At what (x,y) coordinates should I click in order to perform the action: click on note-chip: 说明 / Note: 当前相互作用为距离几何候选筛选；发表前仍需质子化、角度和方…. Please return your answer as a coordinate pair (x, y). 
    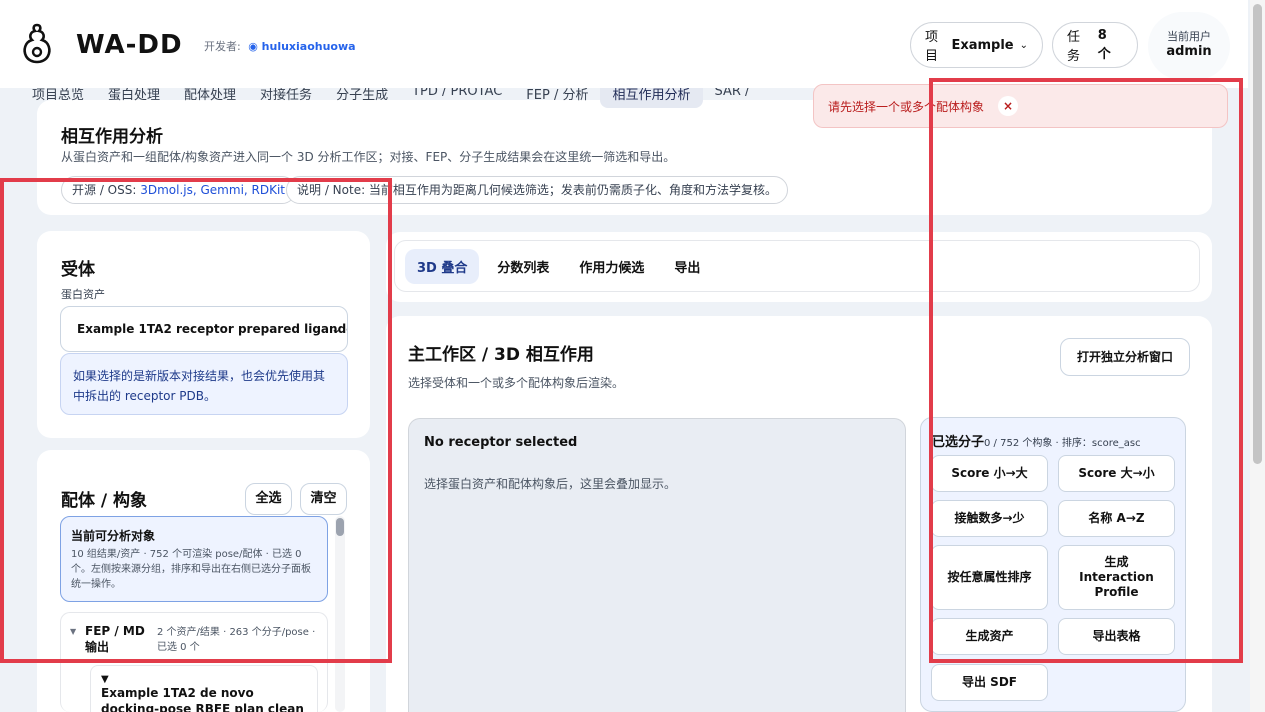
    Looking at the image, I should click on (537, 190).